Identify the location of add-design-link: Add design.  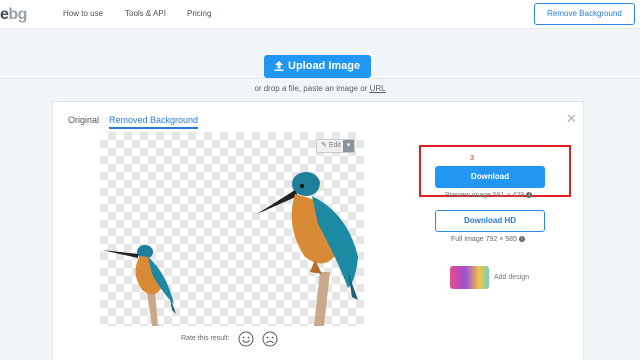
(511, 277).